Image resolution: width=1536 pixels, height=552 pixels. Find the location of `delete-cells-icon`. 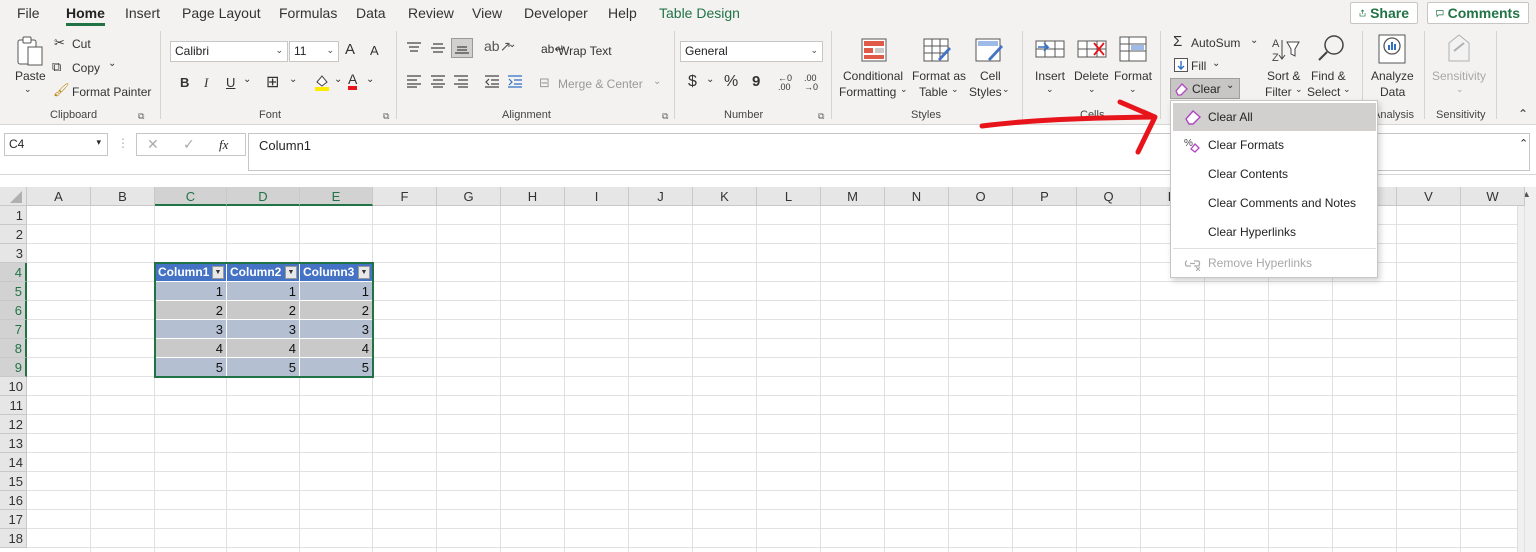

delete-cells-icon is located at coordinates (1092, 50).